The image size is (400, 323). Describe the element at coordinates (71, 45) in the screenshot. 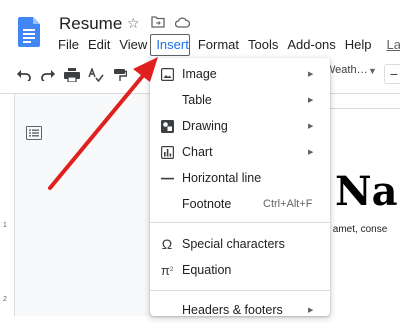

I see `menu-file: File` at that location.